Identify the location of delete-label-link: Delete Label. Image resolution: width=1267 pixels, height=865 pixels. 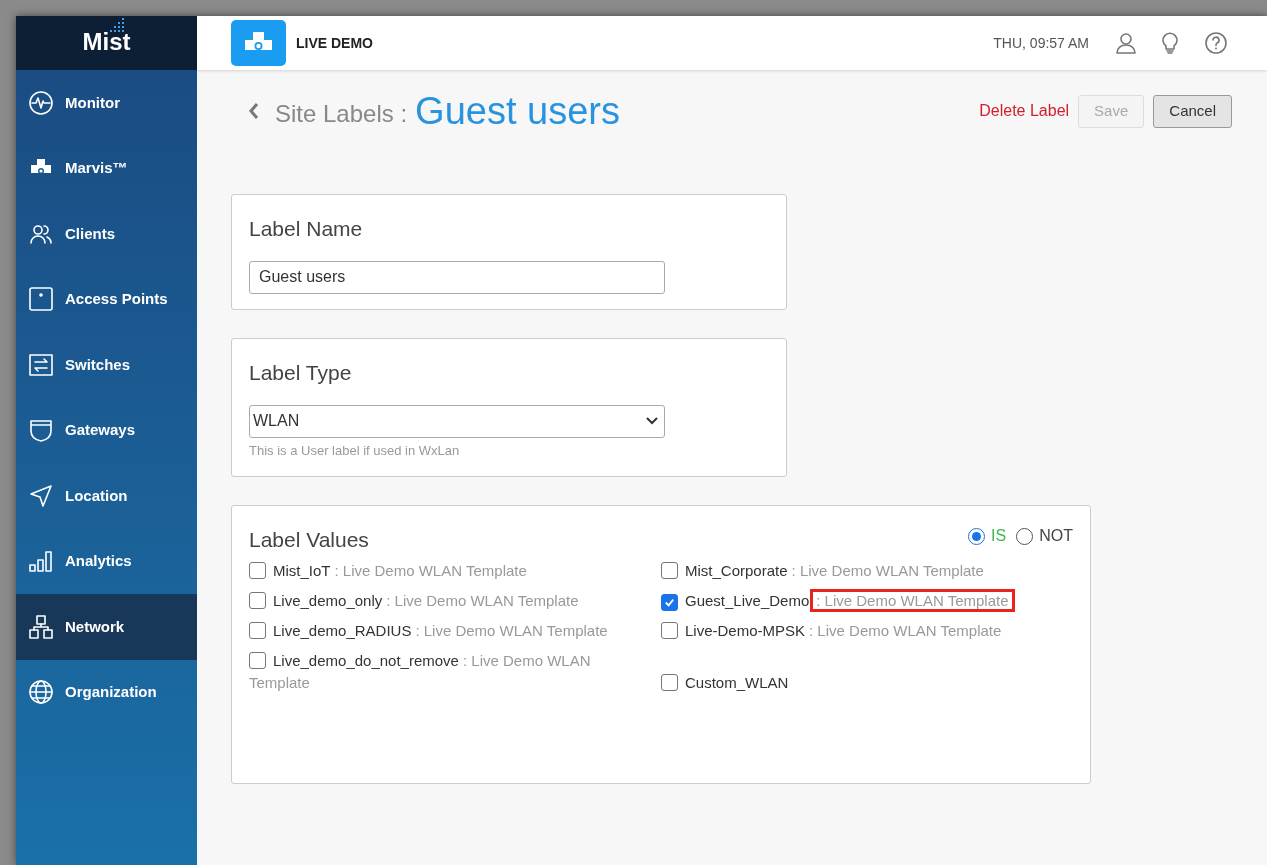
(1024, 111).